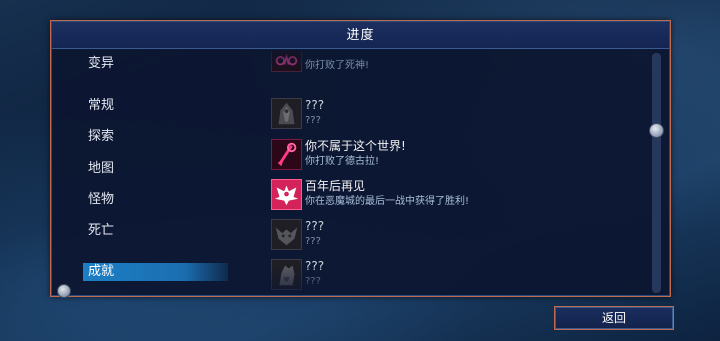 This screenshot has width=720, height=341. What do you see at coordinates (286, 61) in the screenshot?
I see `reaper-icon` at bounding box center [286, 61].